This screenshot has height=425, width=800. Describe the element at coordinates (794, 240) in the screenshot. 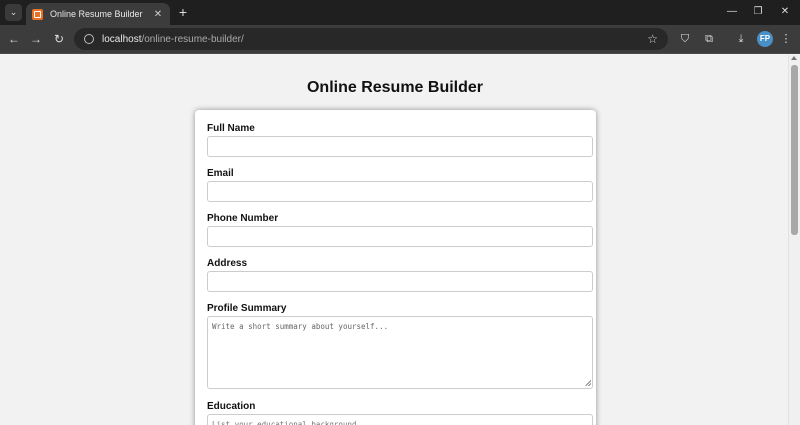

I see `page-scrollbar` at that location.